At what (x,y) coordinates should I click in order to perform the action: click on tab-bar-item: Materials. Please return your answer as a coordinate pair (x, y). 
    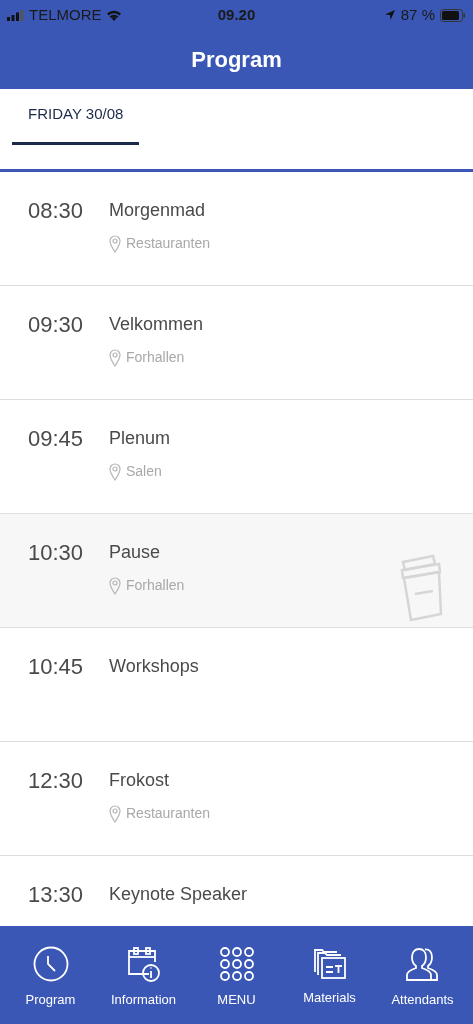
    Looking at the image, I should click on (329, 977).